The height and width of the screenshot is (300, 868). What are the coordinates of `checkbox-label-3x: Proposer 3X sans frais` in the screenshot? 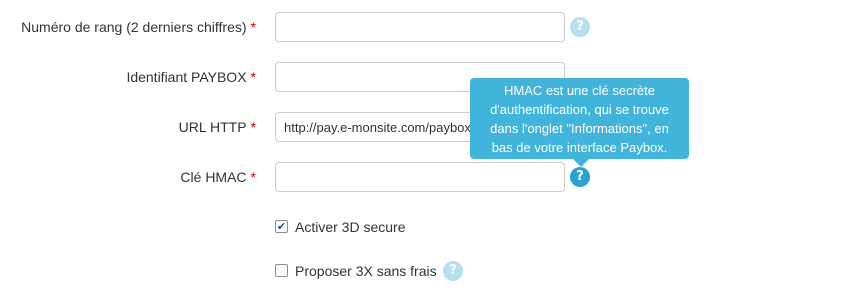 It's located at (366, 271).